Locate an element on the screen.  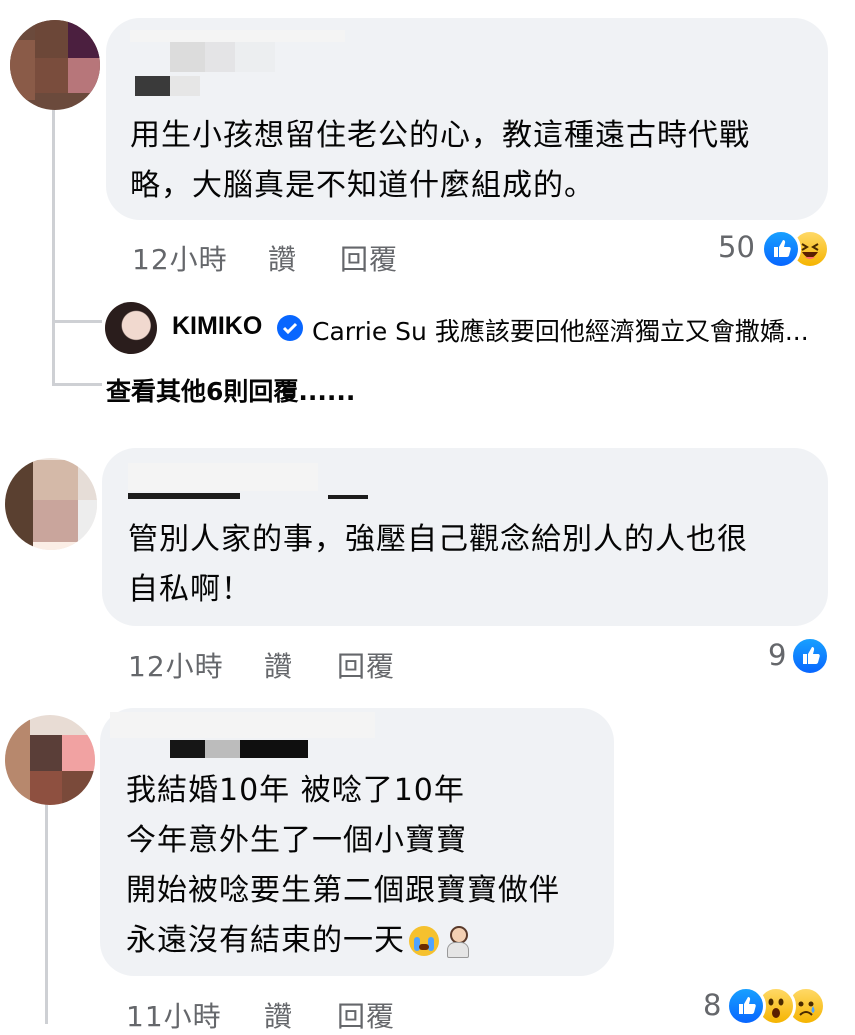
reaction-count: 50 is located at coordinates (736, 247).